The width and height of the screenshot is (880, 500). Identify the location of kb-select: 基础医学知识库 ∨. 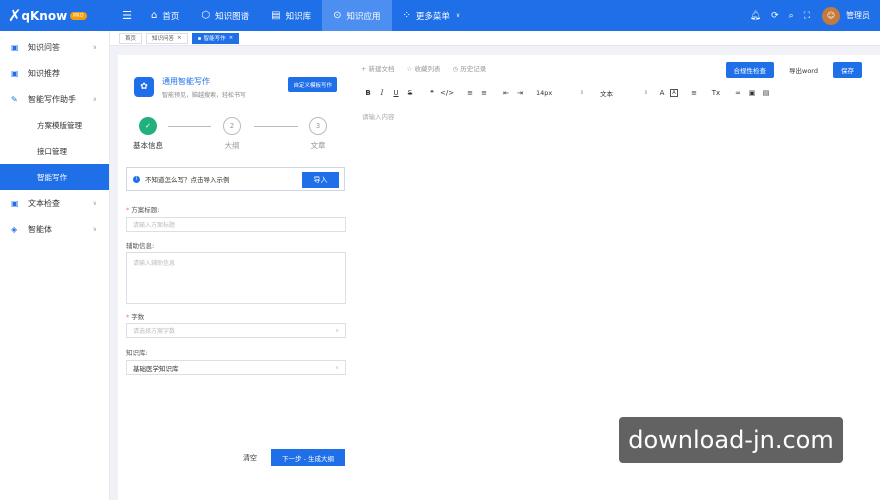
(236, 367).